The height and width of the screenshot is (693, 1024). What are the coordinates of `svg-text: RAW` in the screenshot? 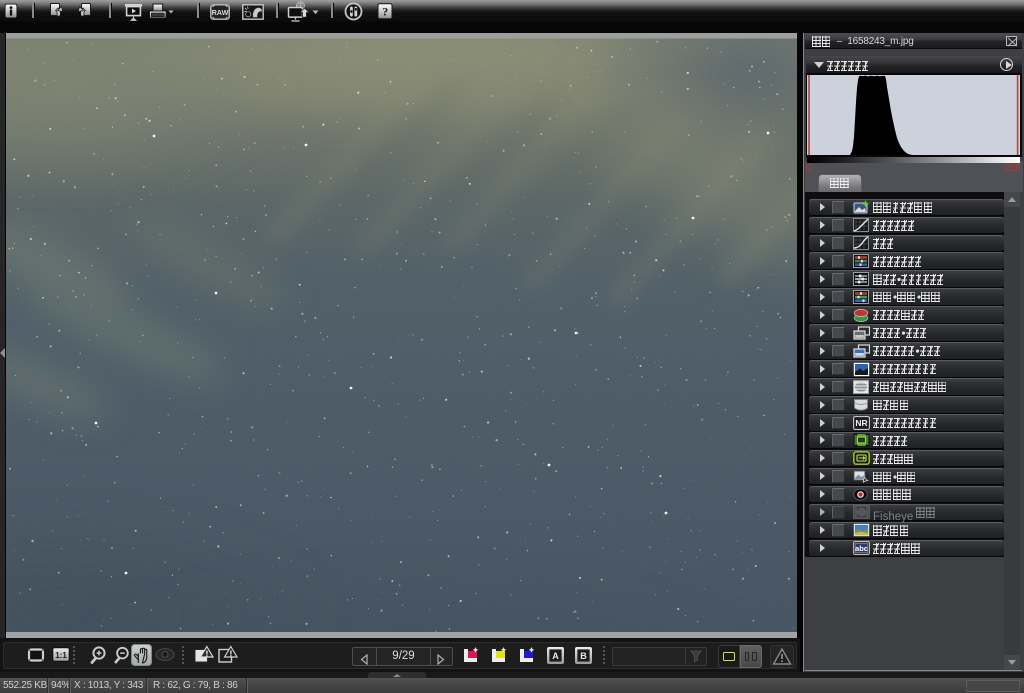 It's located at (220, 12).